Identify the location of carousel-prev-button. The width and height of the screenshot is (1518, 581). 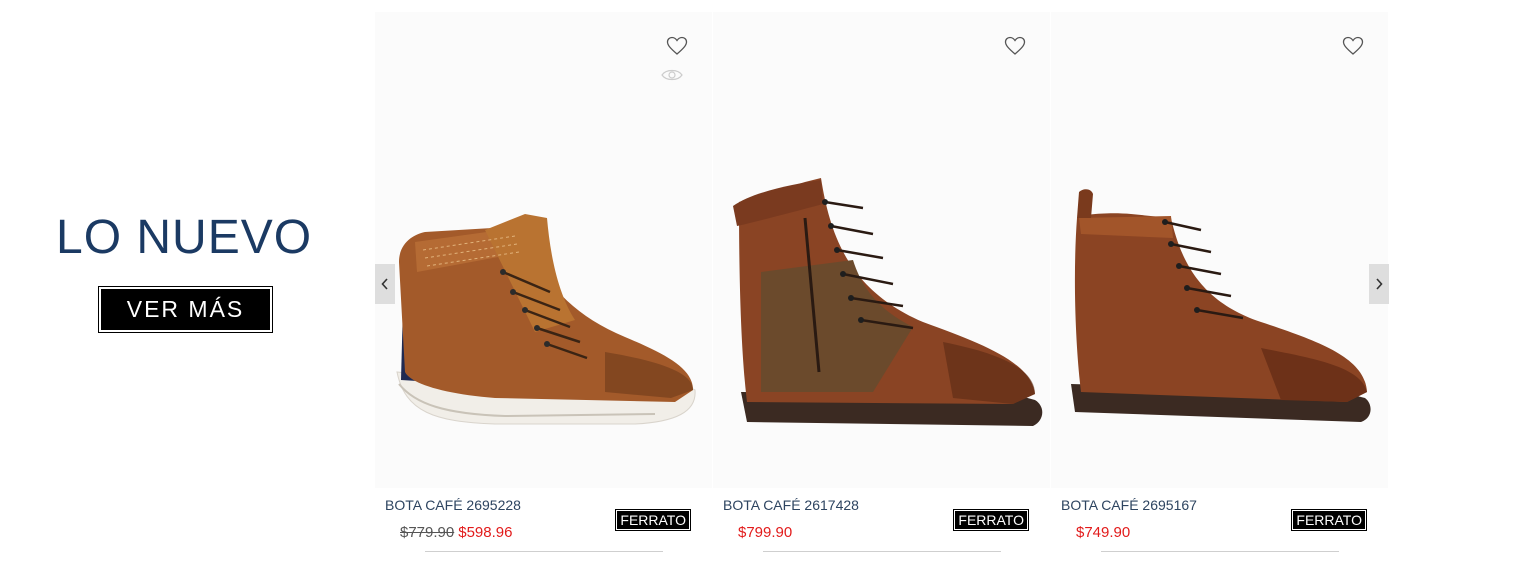
(385, 284).